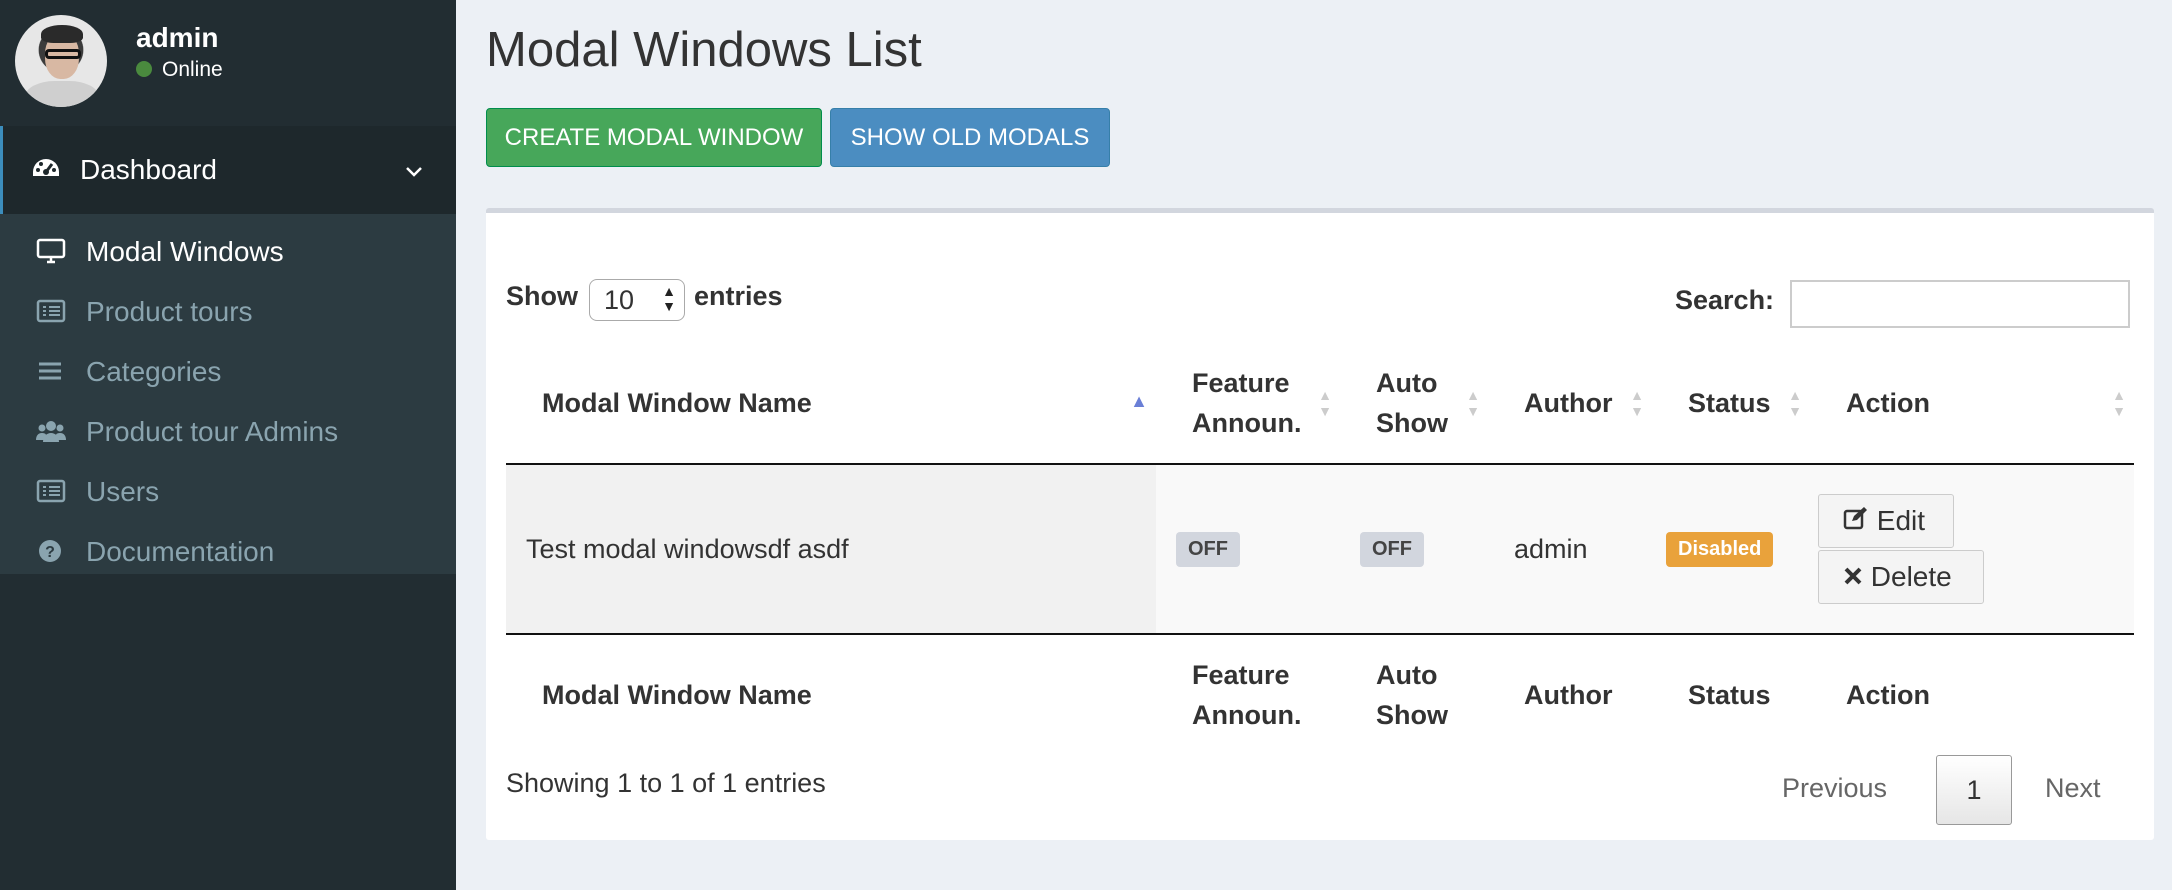 This screenshot has width=2172, height=890. What do you see at coordinates (1911, 576) in the screenshot?
I see `delete-label: Delete` at bounding box center [1911, 576].